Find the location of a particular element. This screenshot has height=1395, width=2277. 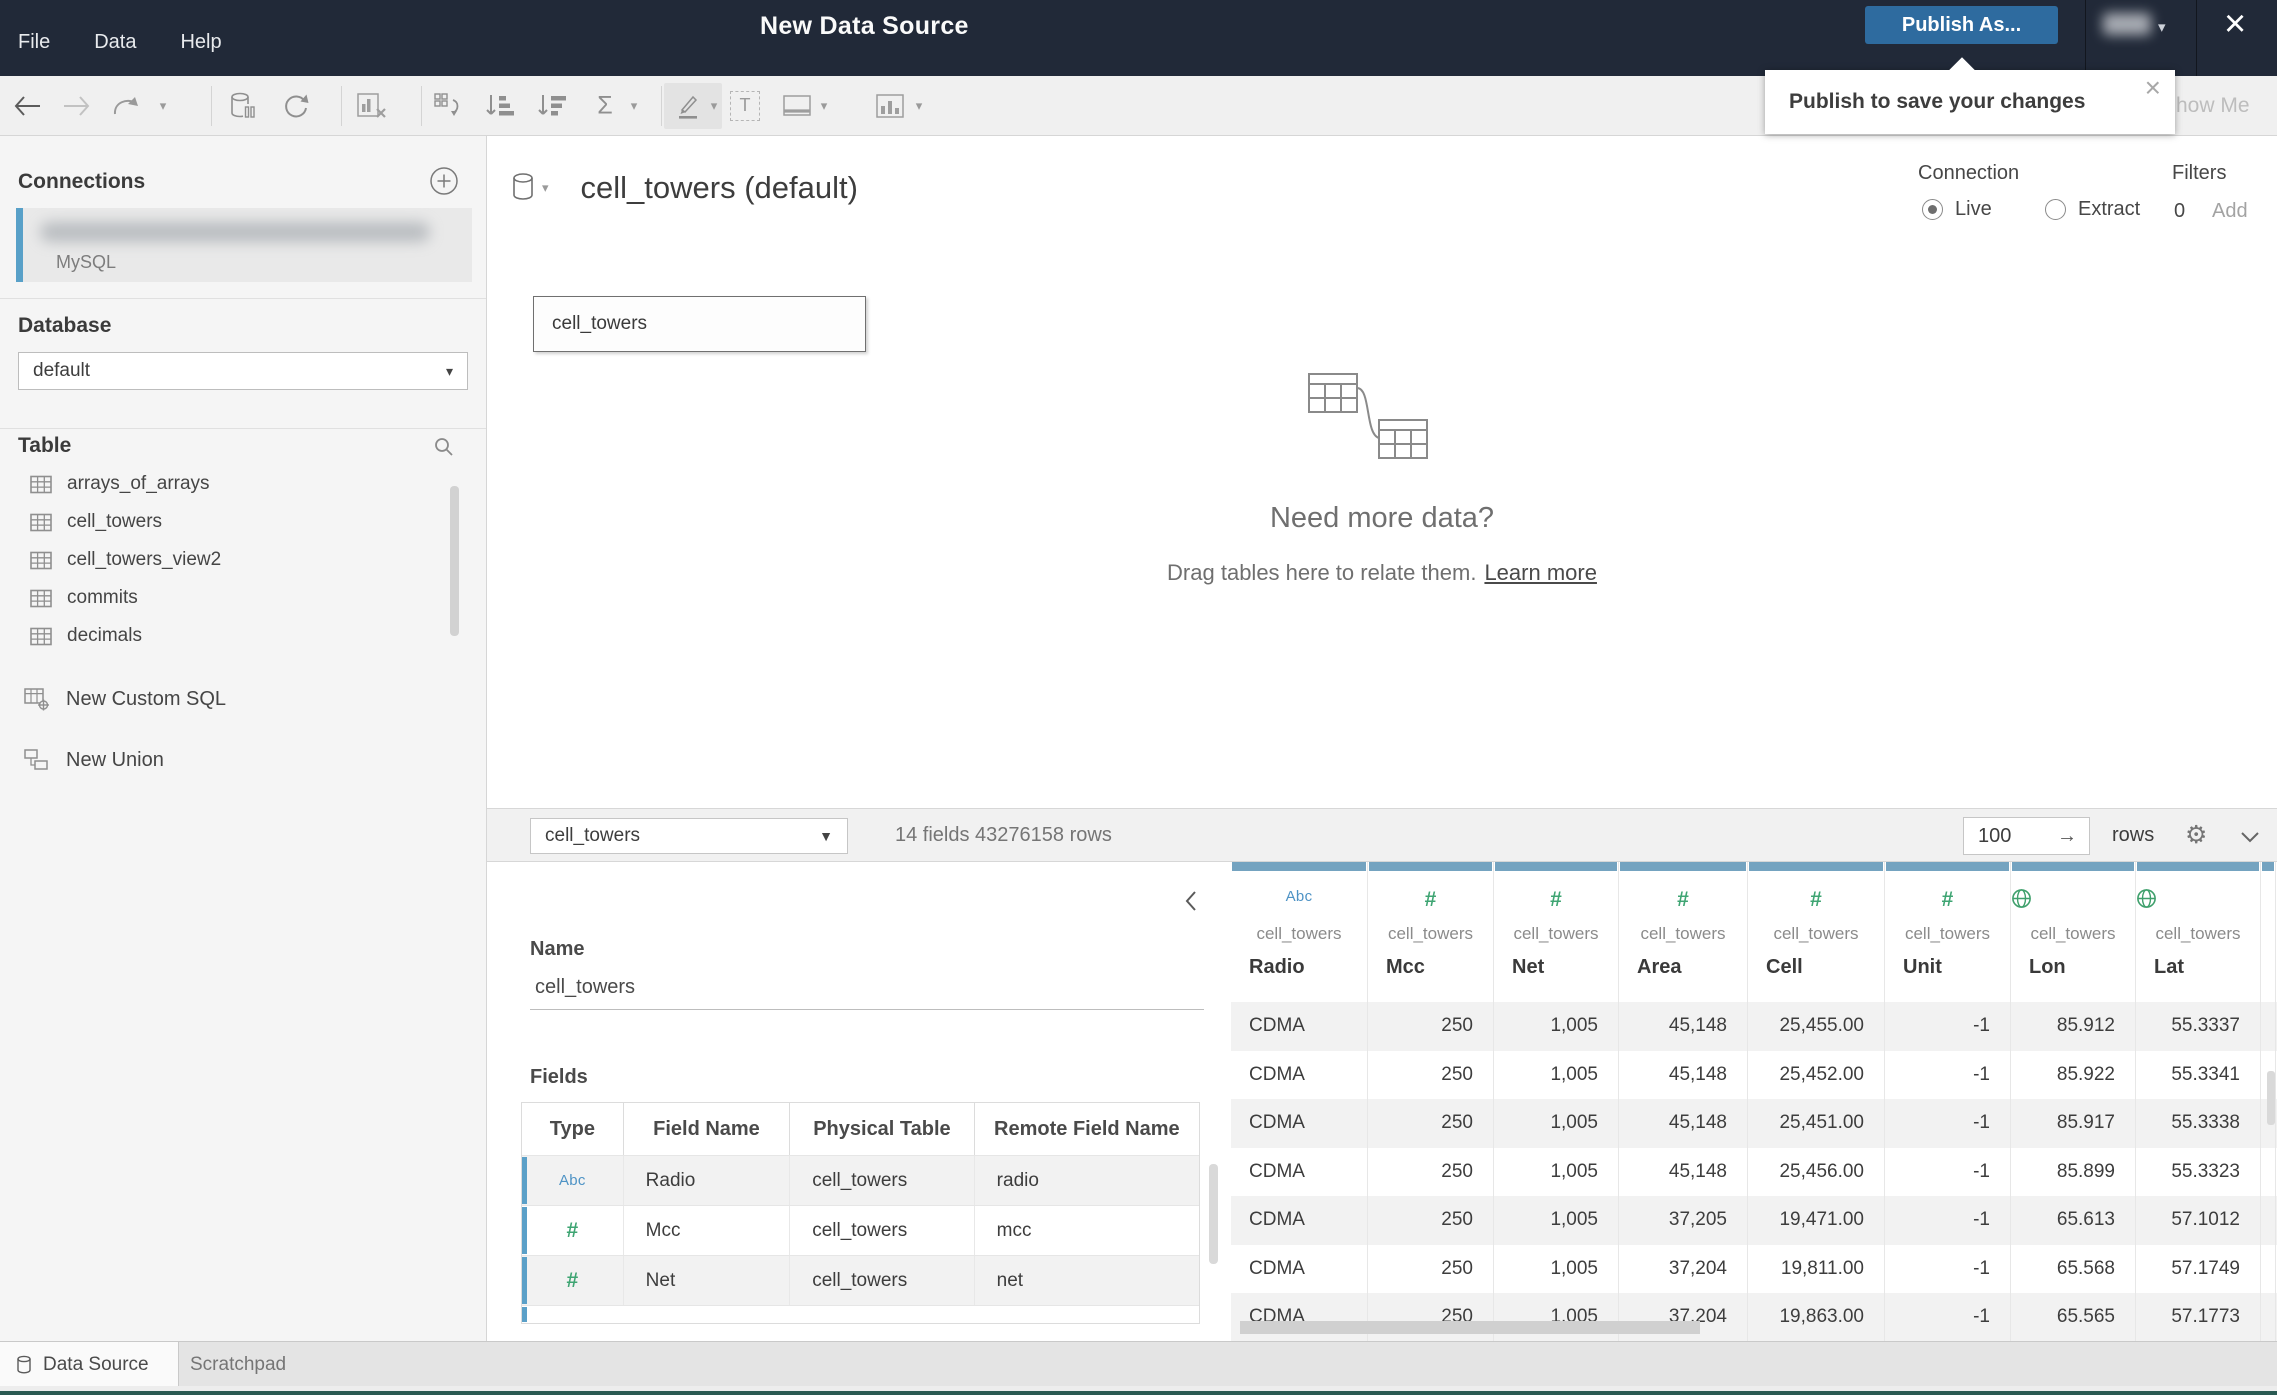

extract-radio: Extract is located at coordinates (2092, 209).